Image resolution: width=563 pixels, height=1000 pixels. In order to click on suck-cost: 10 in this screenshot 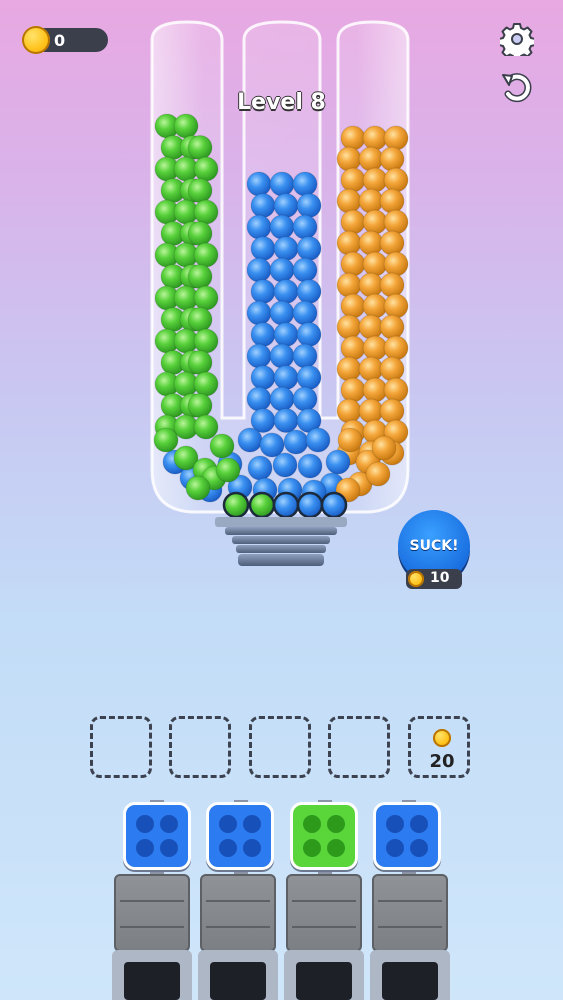, I will do `click(440, 578)`.